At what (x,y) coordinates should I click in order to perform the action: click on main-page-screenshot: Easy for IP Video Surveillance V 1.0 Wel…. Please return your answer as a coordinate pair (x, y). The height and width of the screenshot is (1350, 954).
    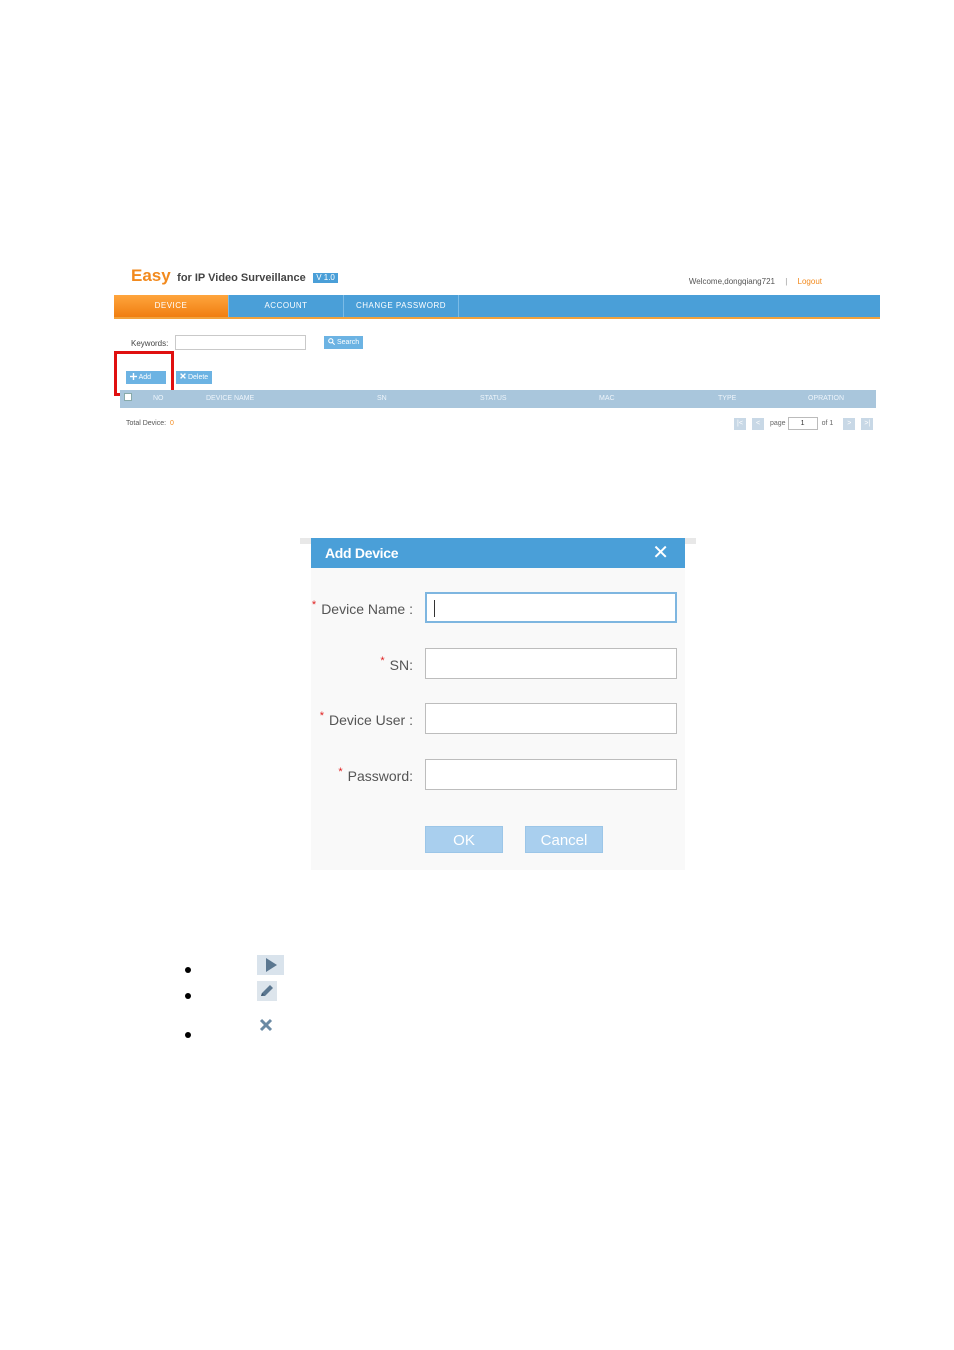
    Looking at the image, I should click on (497, 352).